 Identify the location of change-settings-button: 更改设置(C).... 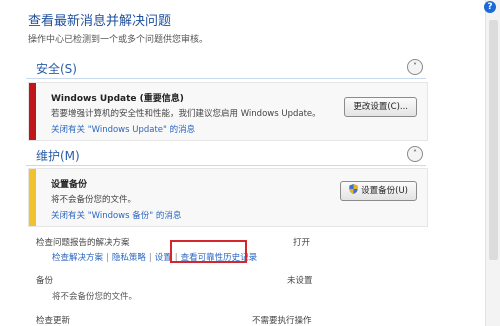
(380, 107).